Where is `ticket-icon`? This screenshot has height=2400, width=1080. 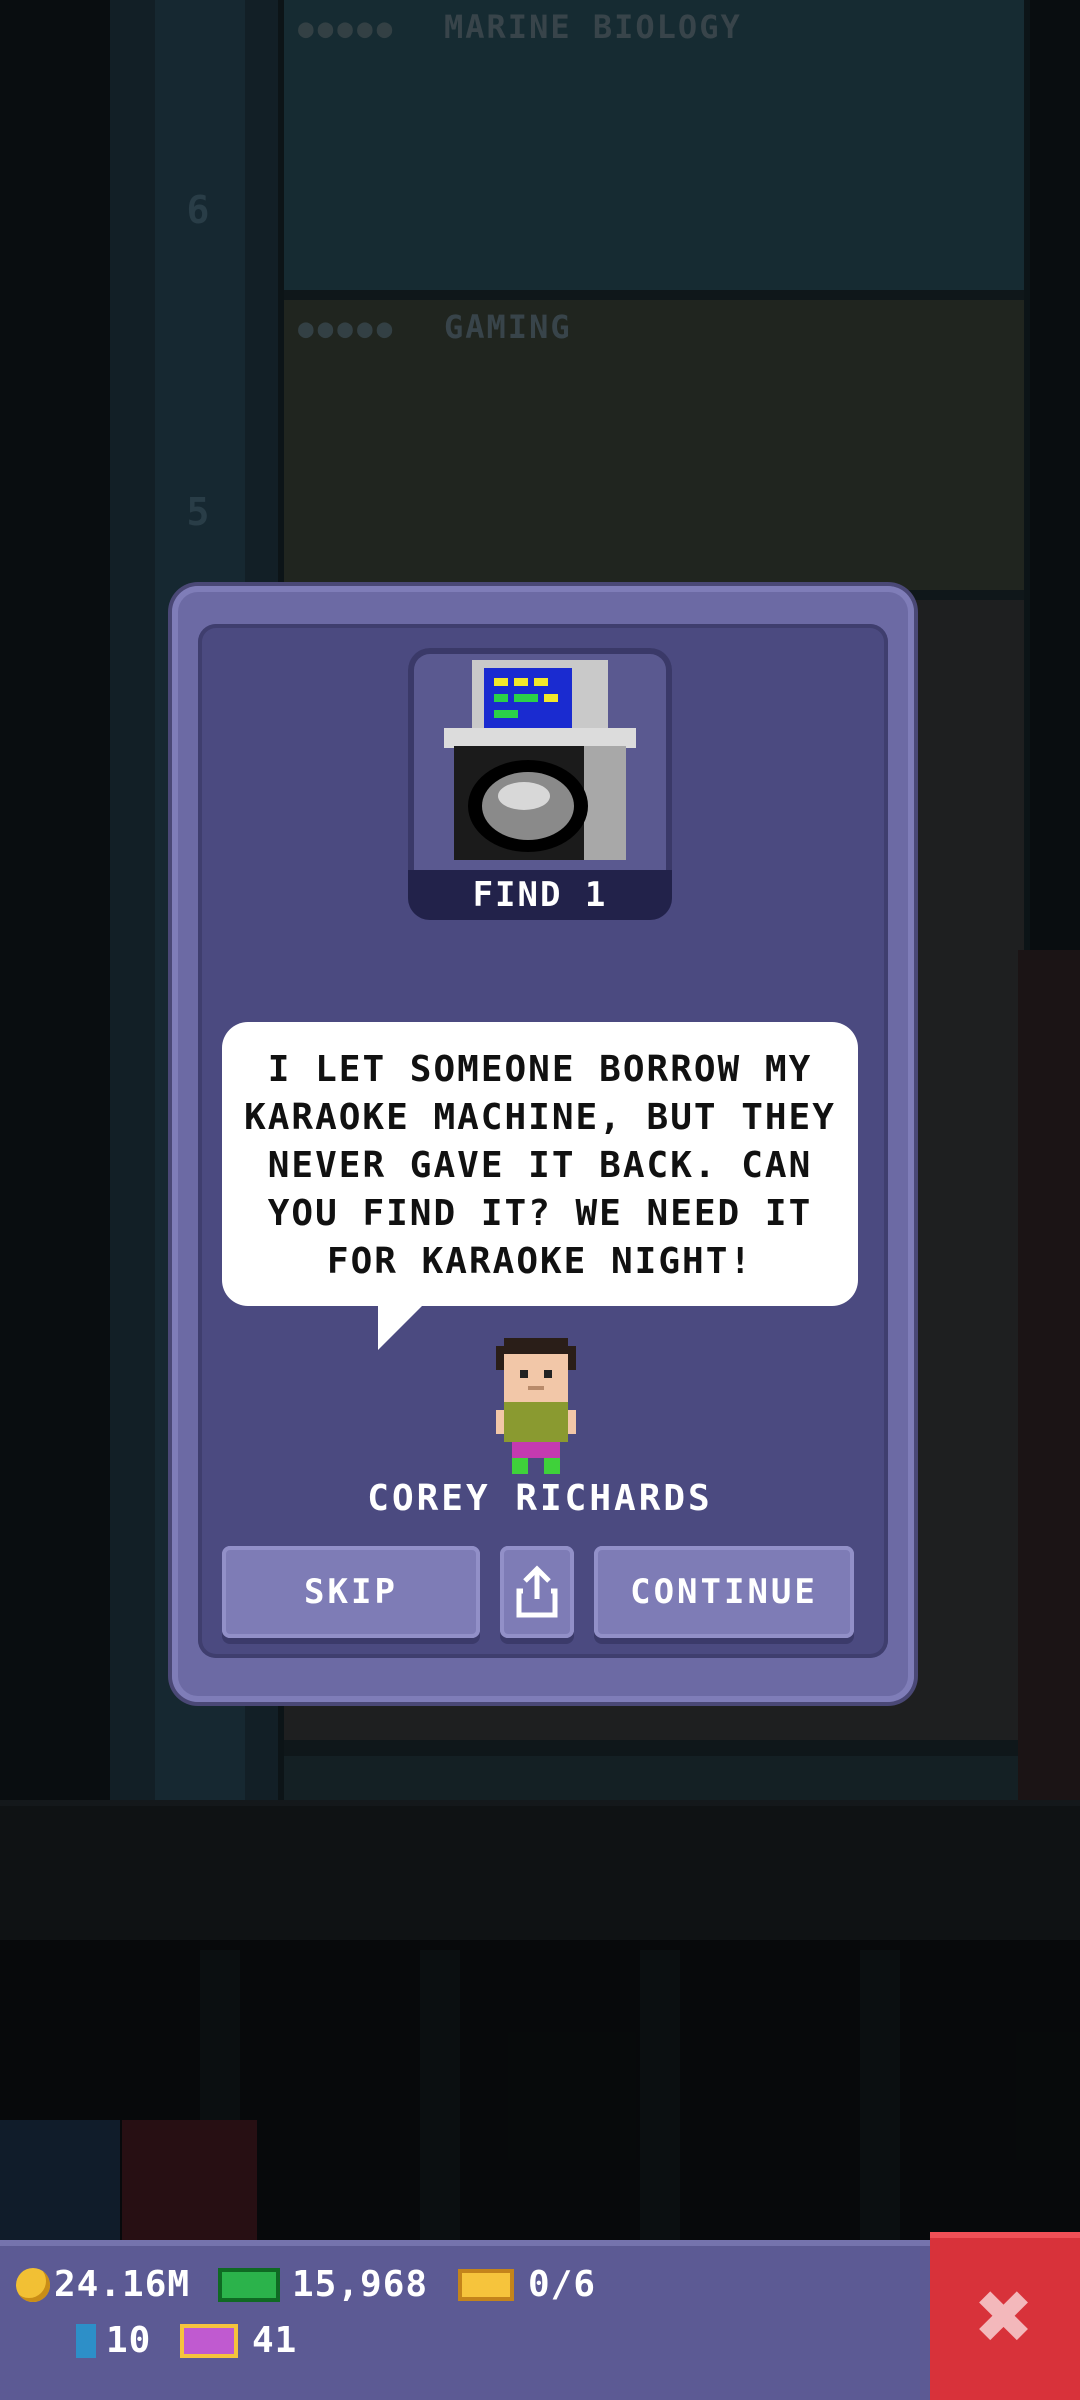 ticket-icon is located at coordinates (486, 2284).